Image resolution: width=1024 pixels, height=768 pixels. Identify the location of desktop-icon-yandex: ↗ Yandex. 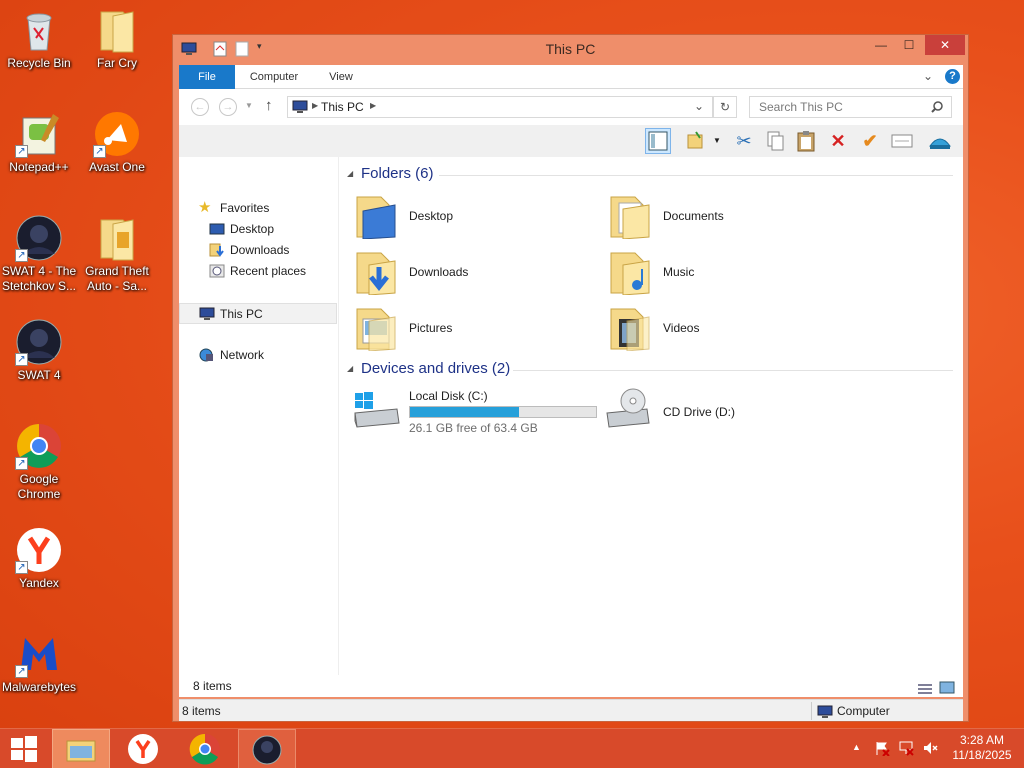
(39, 558).